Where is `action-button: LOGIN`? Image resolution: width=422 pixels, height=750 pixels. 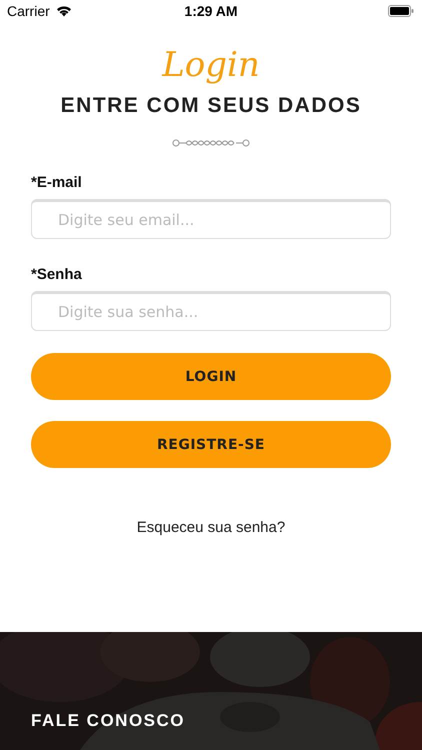
action-button: LOGIN is located at coordinates (211, 376).